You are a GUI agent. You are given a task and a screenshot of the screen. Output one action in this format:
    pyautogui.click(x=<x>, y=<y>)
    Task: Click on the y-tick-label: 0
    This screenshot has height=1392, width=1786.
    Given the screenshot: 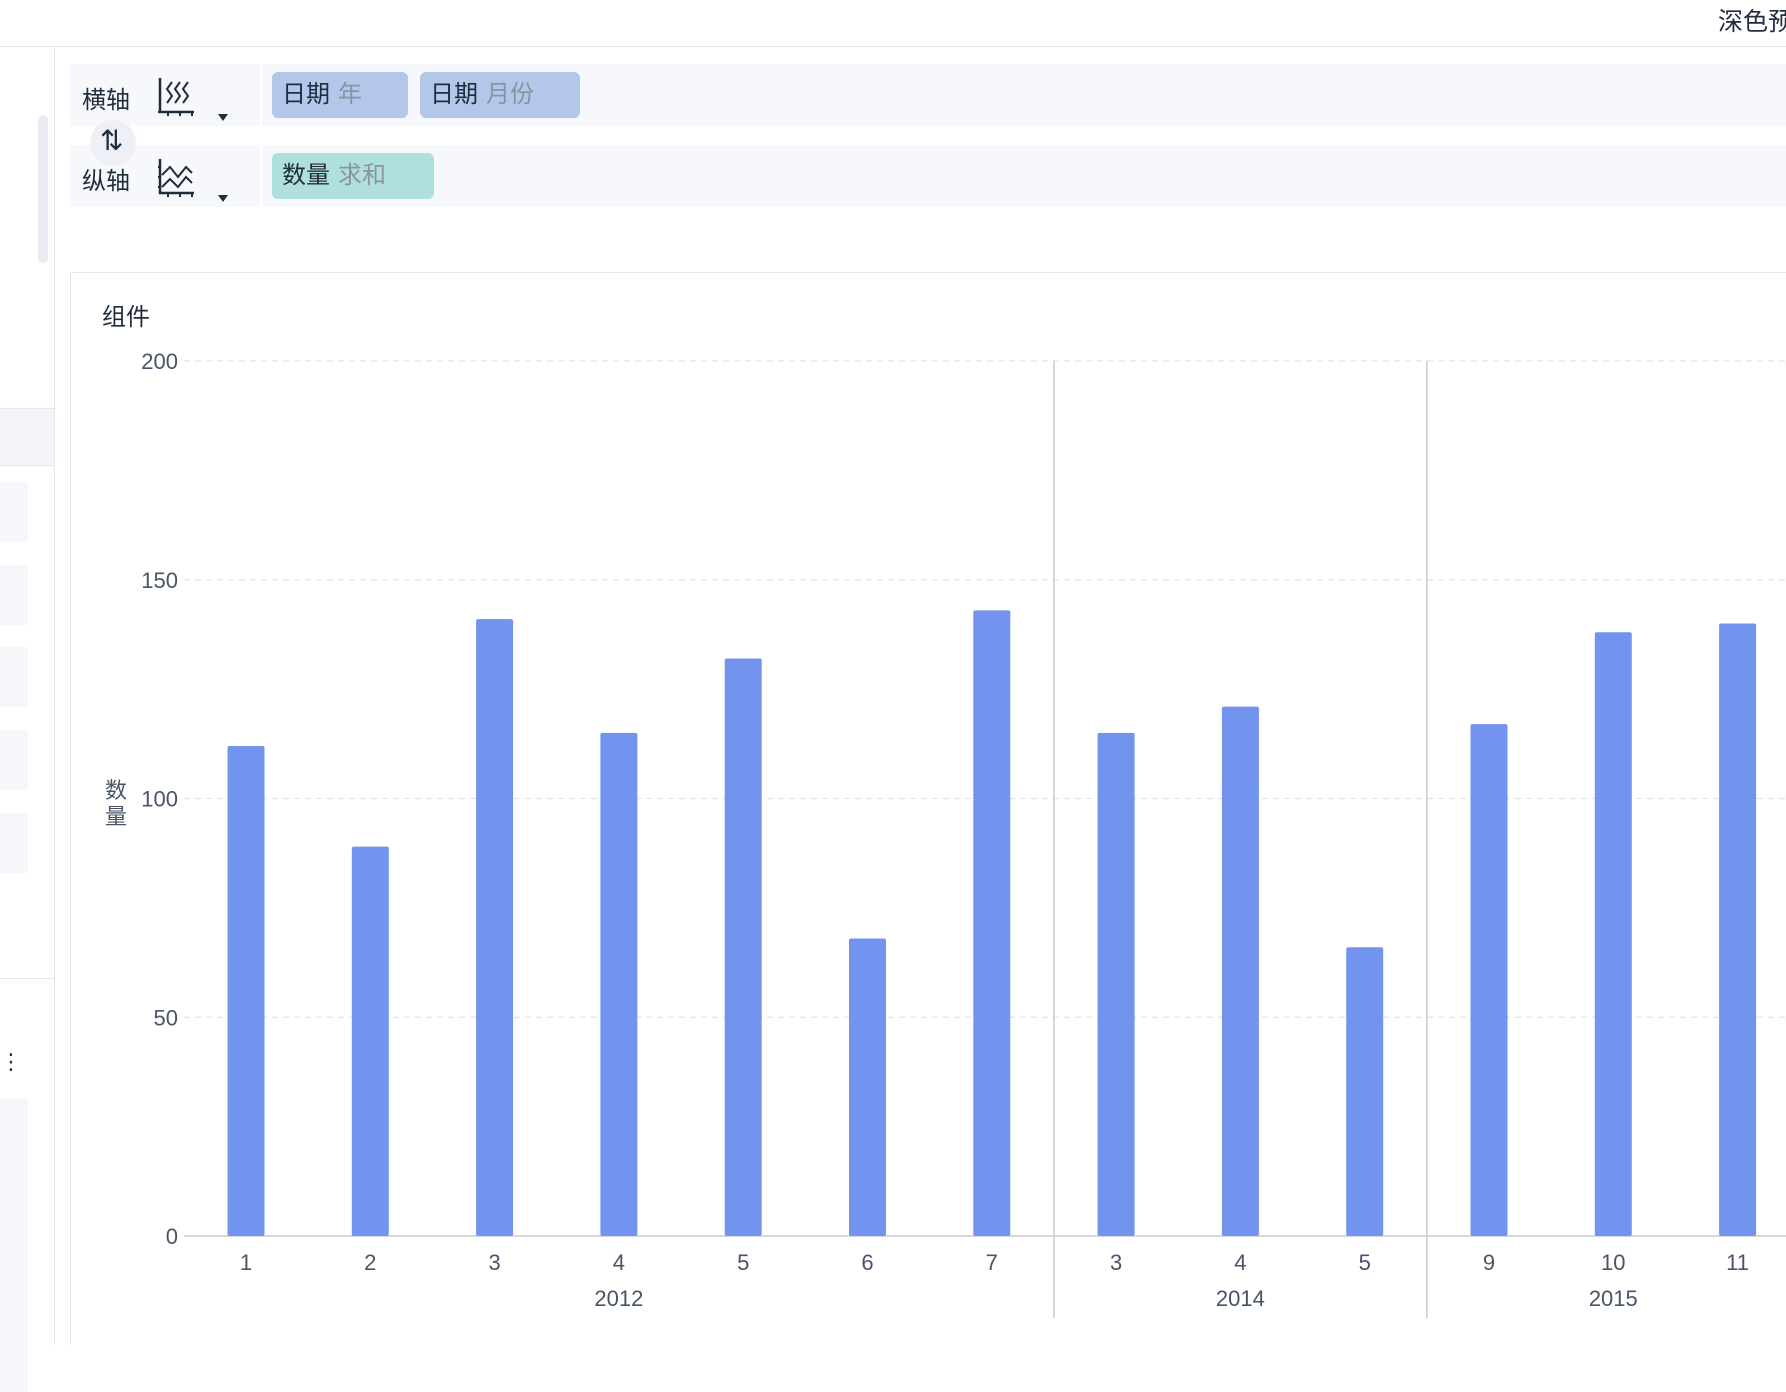 What is the action you would take?
    pyautogui.click(x=172, y=1236)
    